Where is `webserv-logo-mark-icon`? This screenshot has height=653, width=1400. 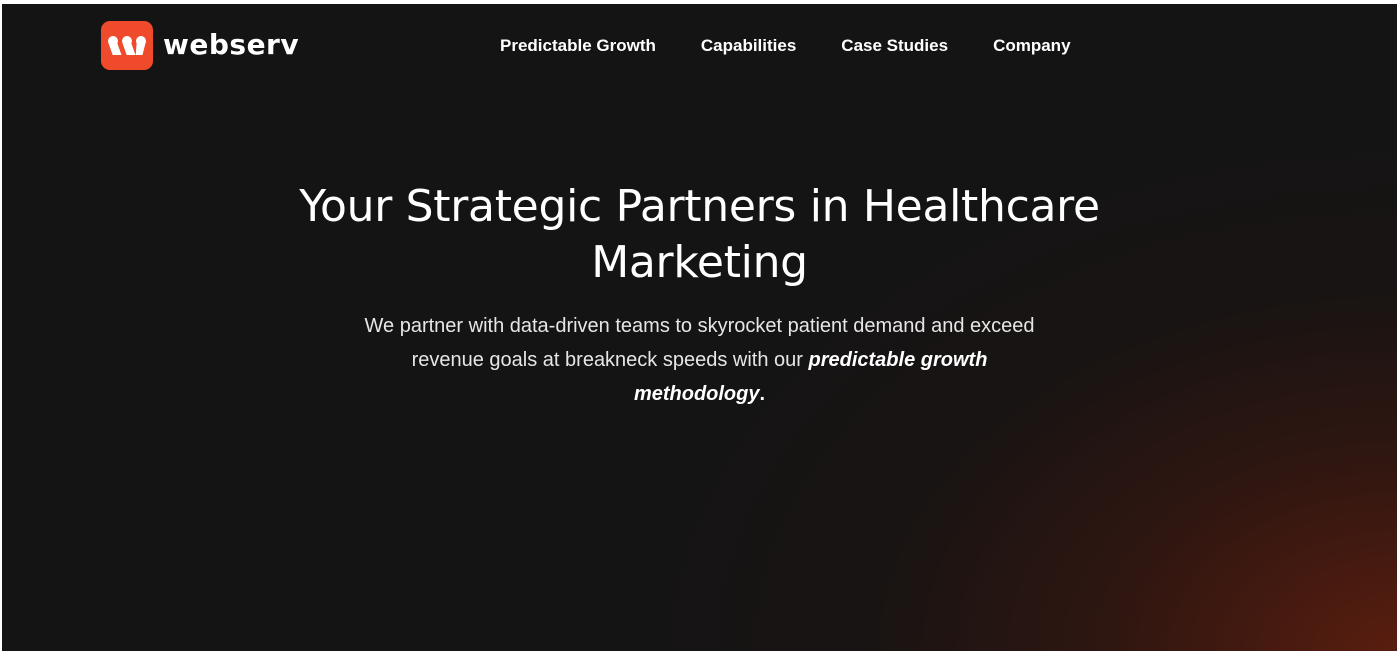
webserv-logo-mark-icon is located at coordinates (127, 45).